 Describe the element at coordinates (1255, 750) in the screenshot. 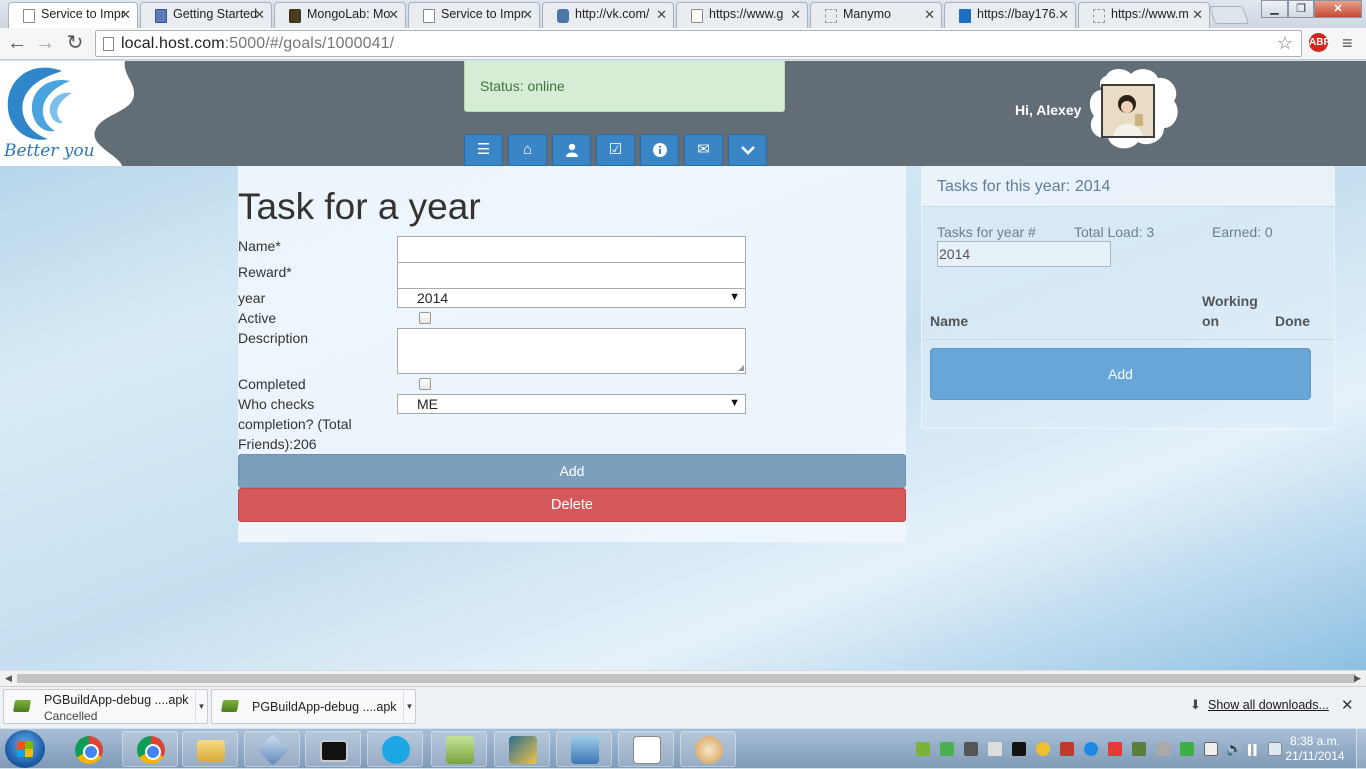

I see `network-icon` at that location.